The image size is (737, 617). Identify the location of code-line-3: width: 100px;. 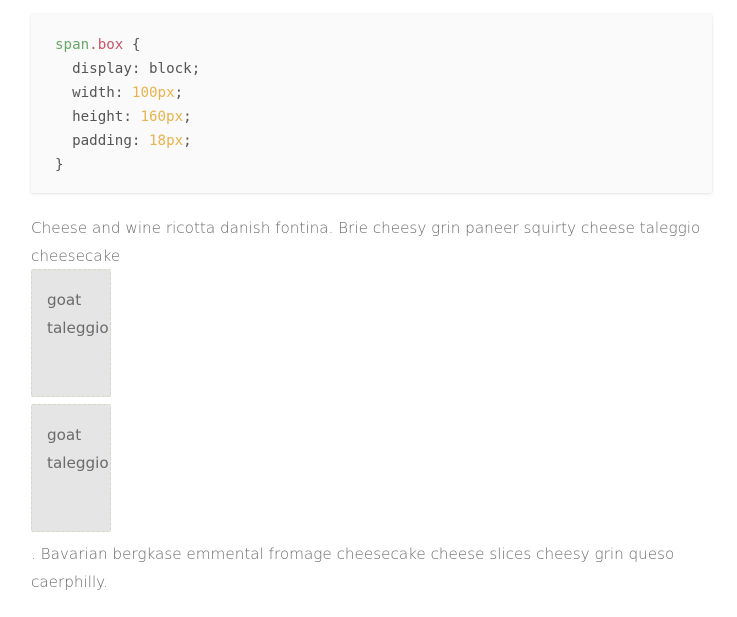
(128, 93).